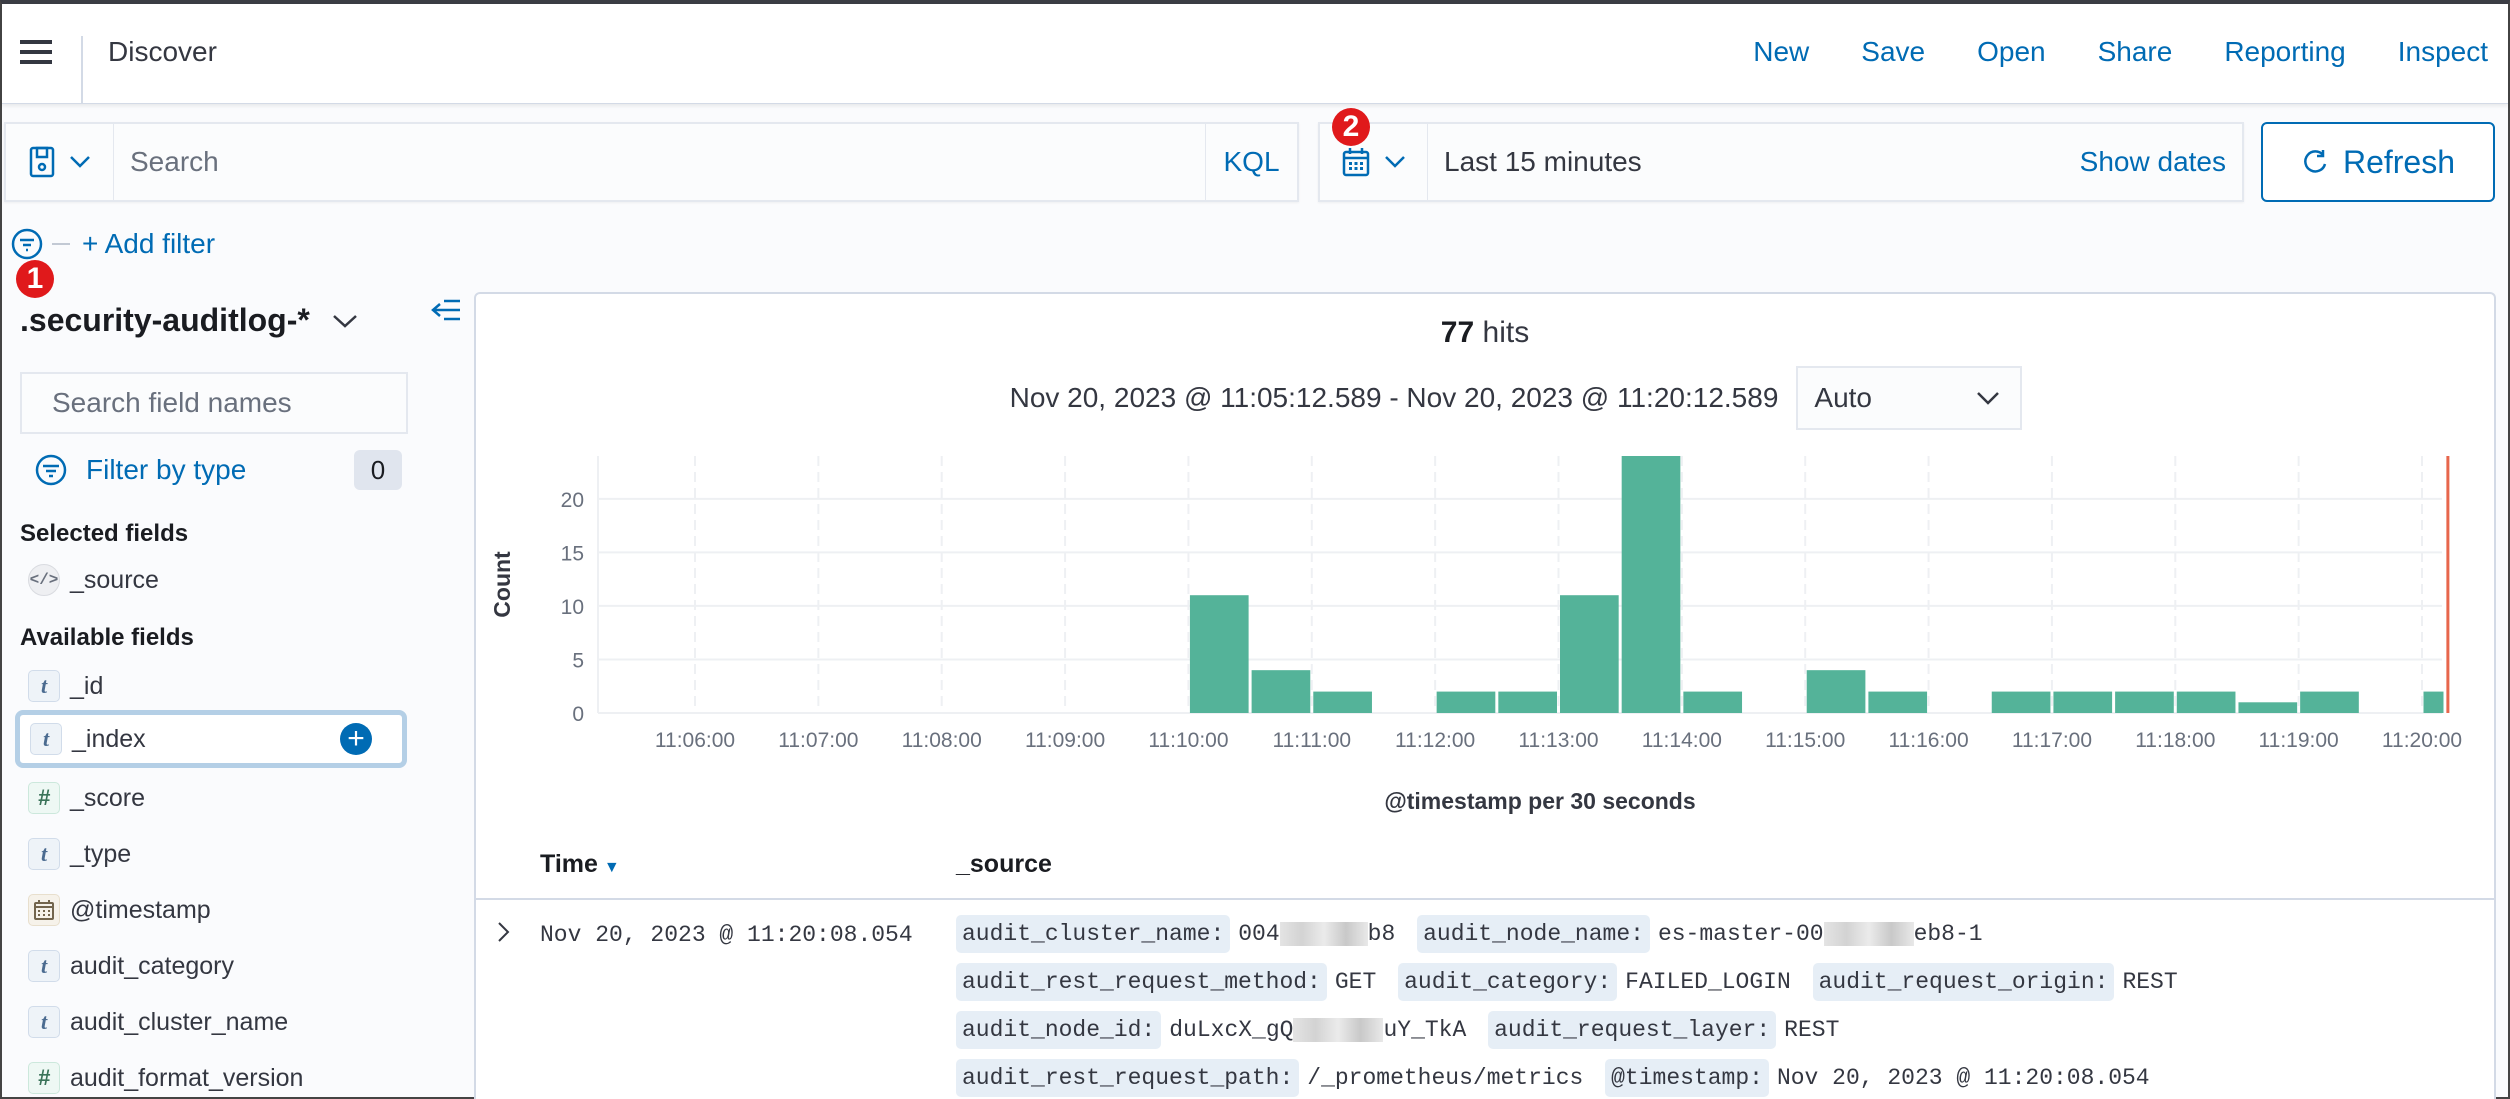 The width and height of the screenshot is (2510, 1099). Describe the element at coordinates (211, 739) in the screenshot. I see `field-item-index: t _index +` at that location.